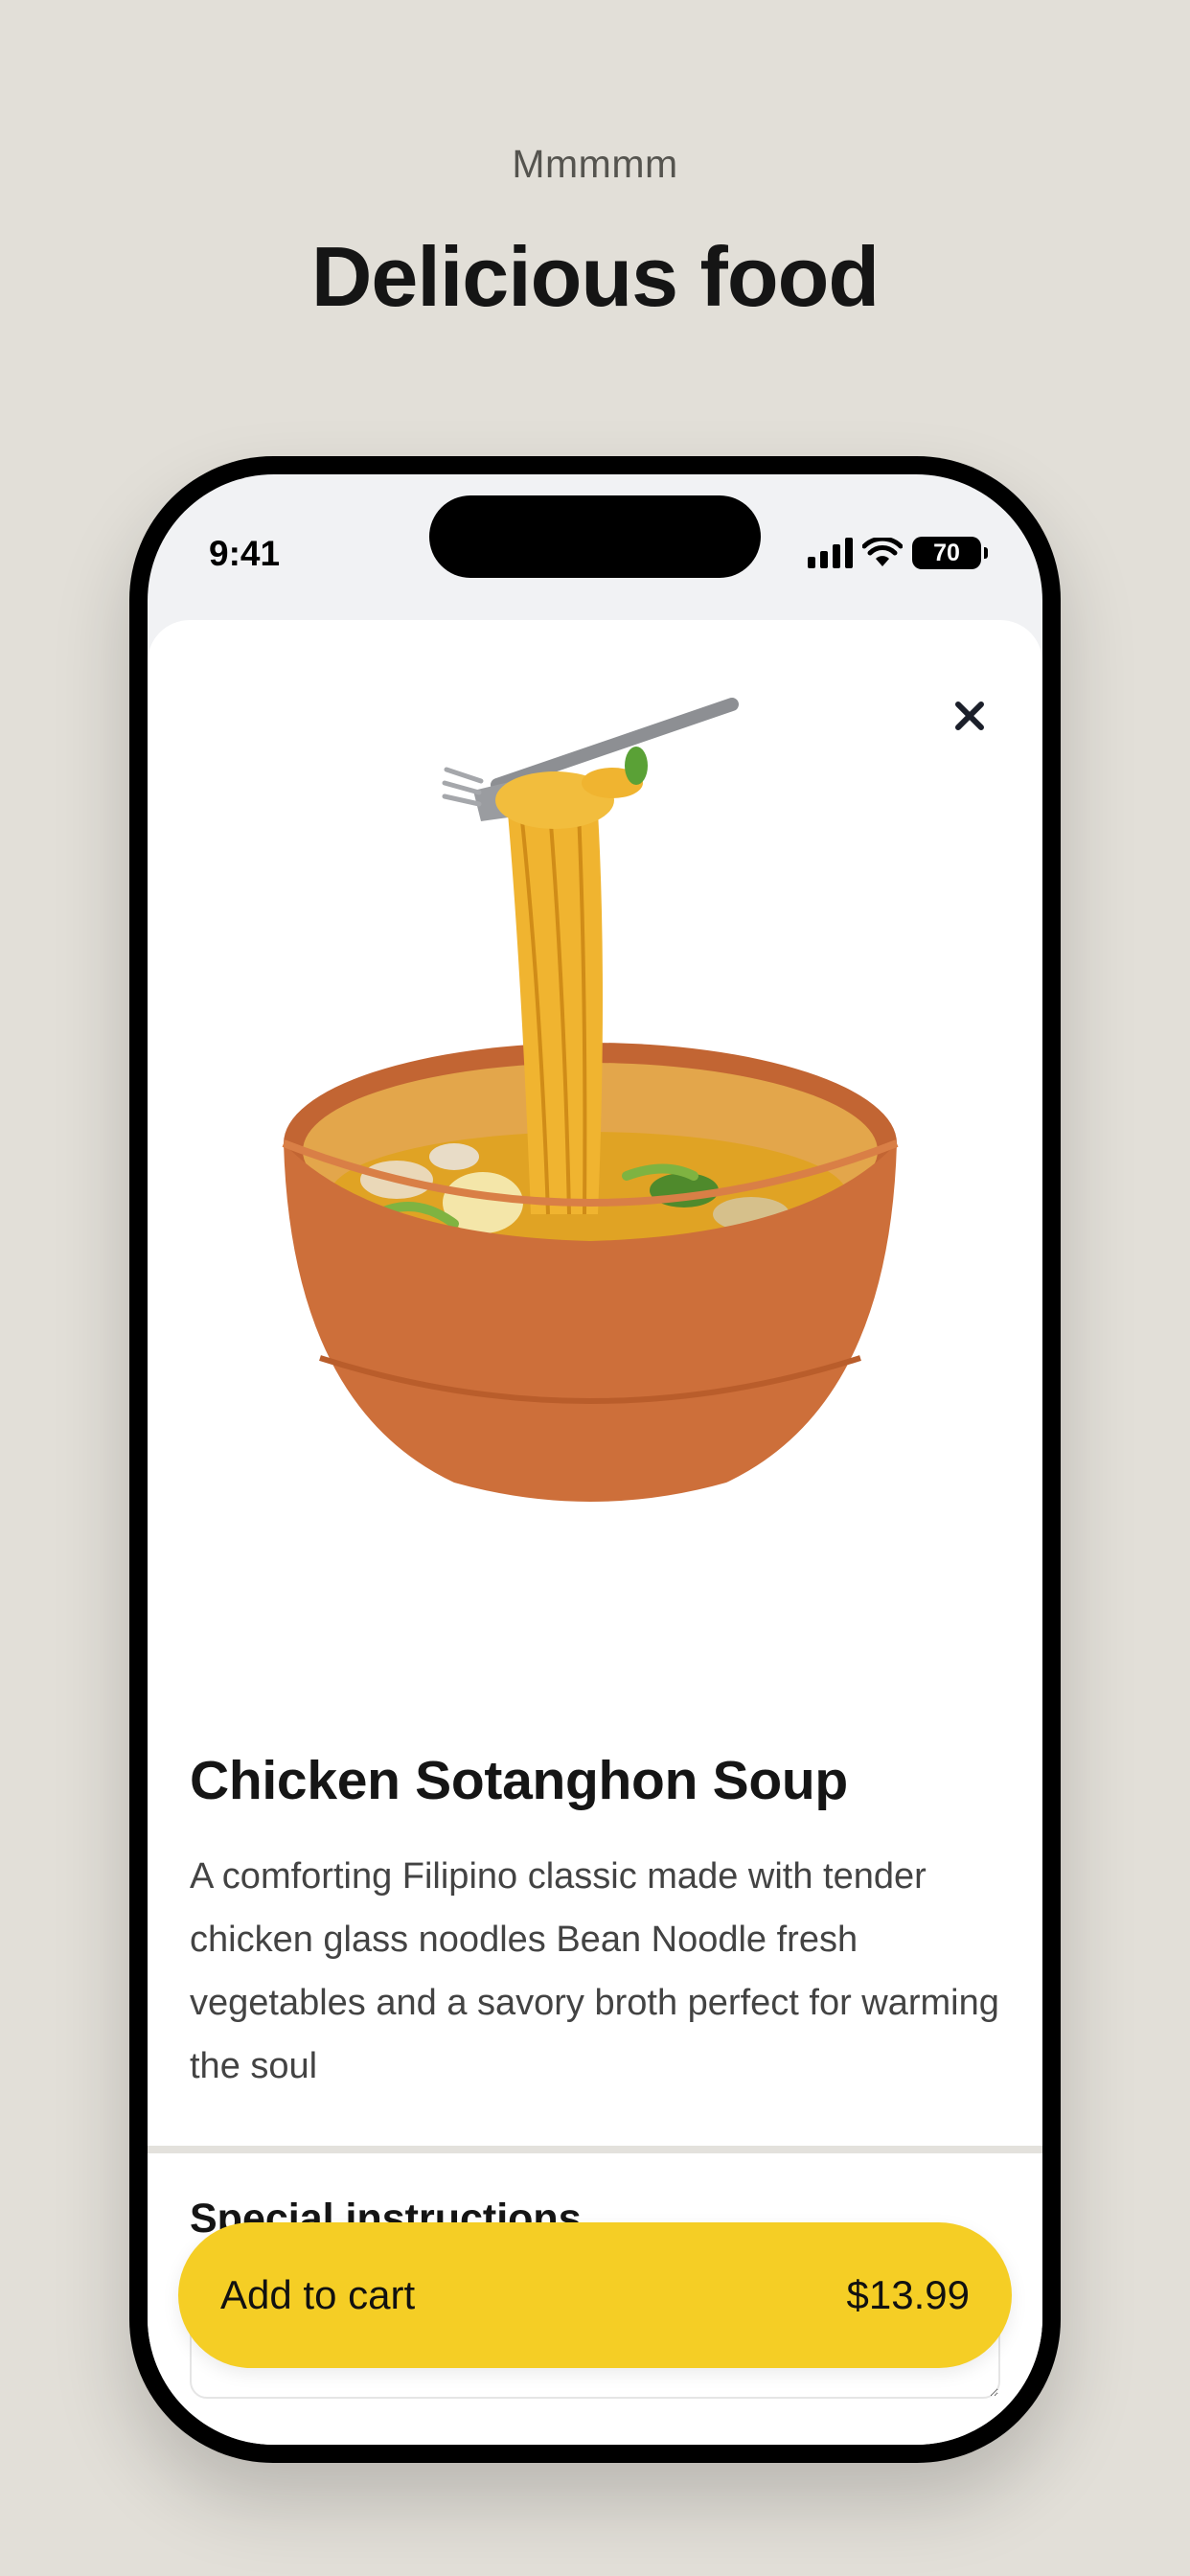 Image resolution: width=1190 pixels, height=2576 pixels. Describe the element at coordinates (318, 2294) in the screenshot. I see `add-to-cart-label: Add to cart` at that location.